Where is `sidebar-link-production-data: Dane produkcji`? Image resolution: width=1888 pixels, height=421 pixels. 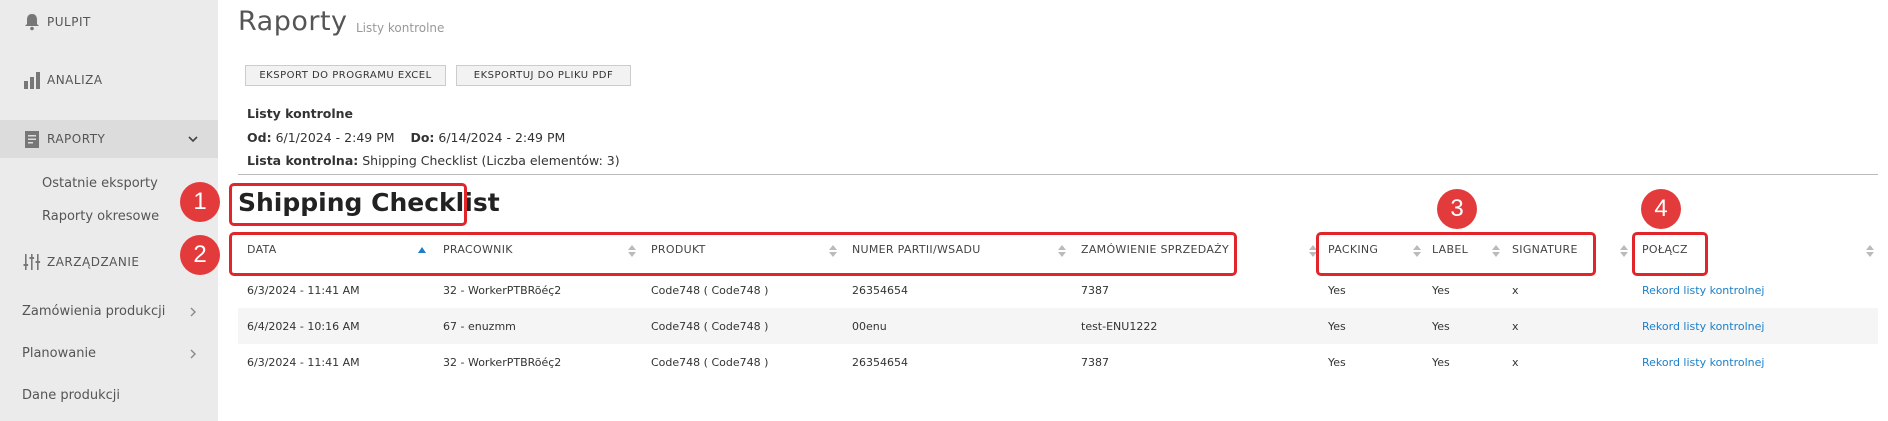 sidebar-link-production-data: Dane produkcji is located at coordinates (109, 395).